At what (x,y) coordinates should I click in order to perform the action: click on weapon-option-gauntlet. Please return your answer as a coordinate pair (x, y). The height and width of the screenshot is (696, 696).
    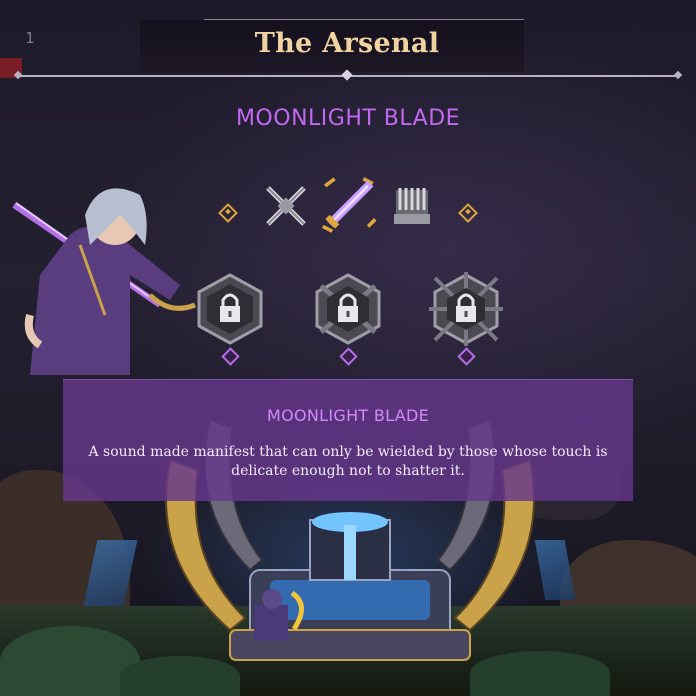
    Looking at the image, I should click on (412, 206).